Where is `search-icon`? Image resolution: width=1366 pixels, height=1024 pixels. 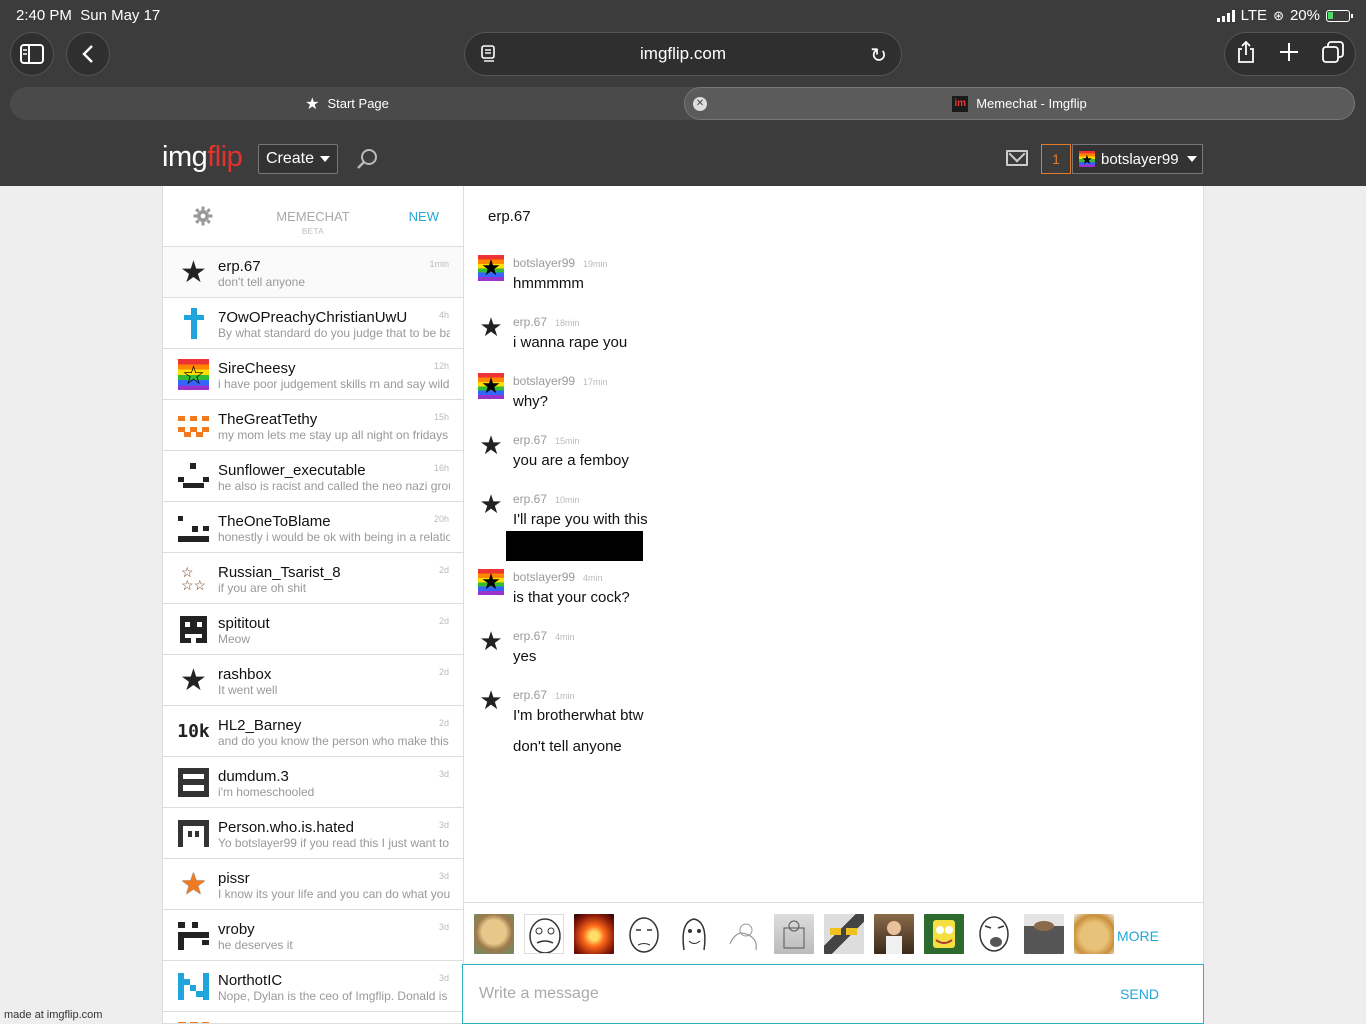
search-icon is located at coordinates (367, 159).